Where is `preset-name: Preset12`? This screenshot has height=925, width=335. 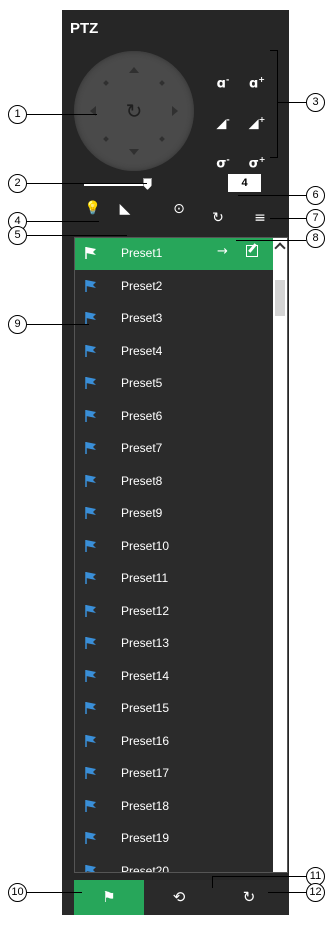 preset-name: Preset12 is located at coordinates (145, 610).